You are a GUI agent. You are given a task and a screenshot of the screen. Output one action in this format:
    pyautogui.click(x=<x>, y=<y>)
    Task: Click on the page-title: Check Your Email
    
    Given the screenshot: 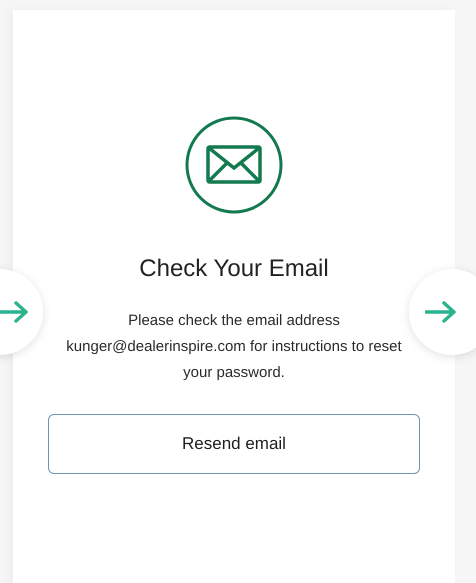 What is the action you would take?
    pyautogui.click(x=234, y=269)
    